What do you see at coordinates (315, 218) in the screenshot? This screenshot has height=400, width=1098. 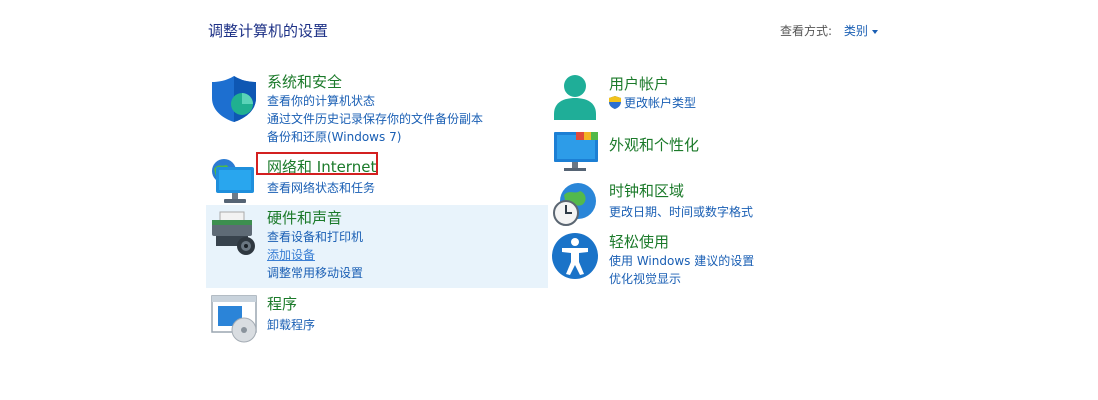 I see `category-title: 硬件和声音` at bounding box center [315, 218].